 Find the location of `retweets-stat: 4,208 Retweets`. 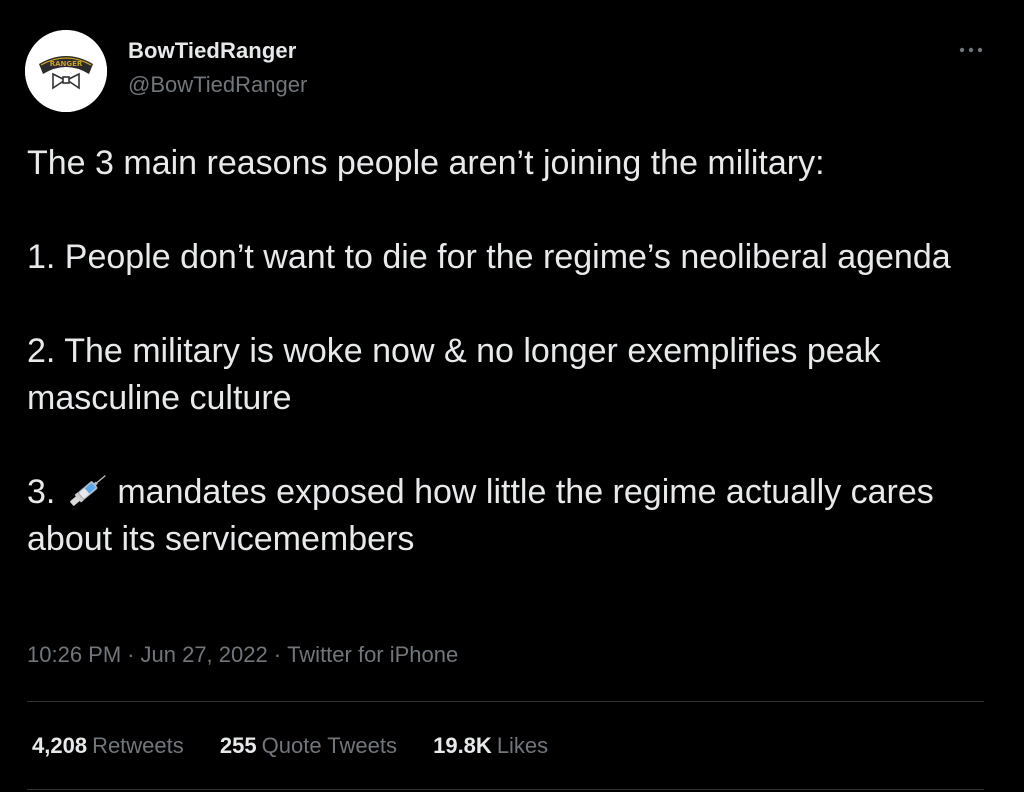

retweets-stat: 4,208 Retweets is located at coordinates (108, 746).